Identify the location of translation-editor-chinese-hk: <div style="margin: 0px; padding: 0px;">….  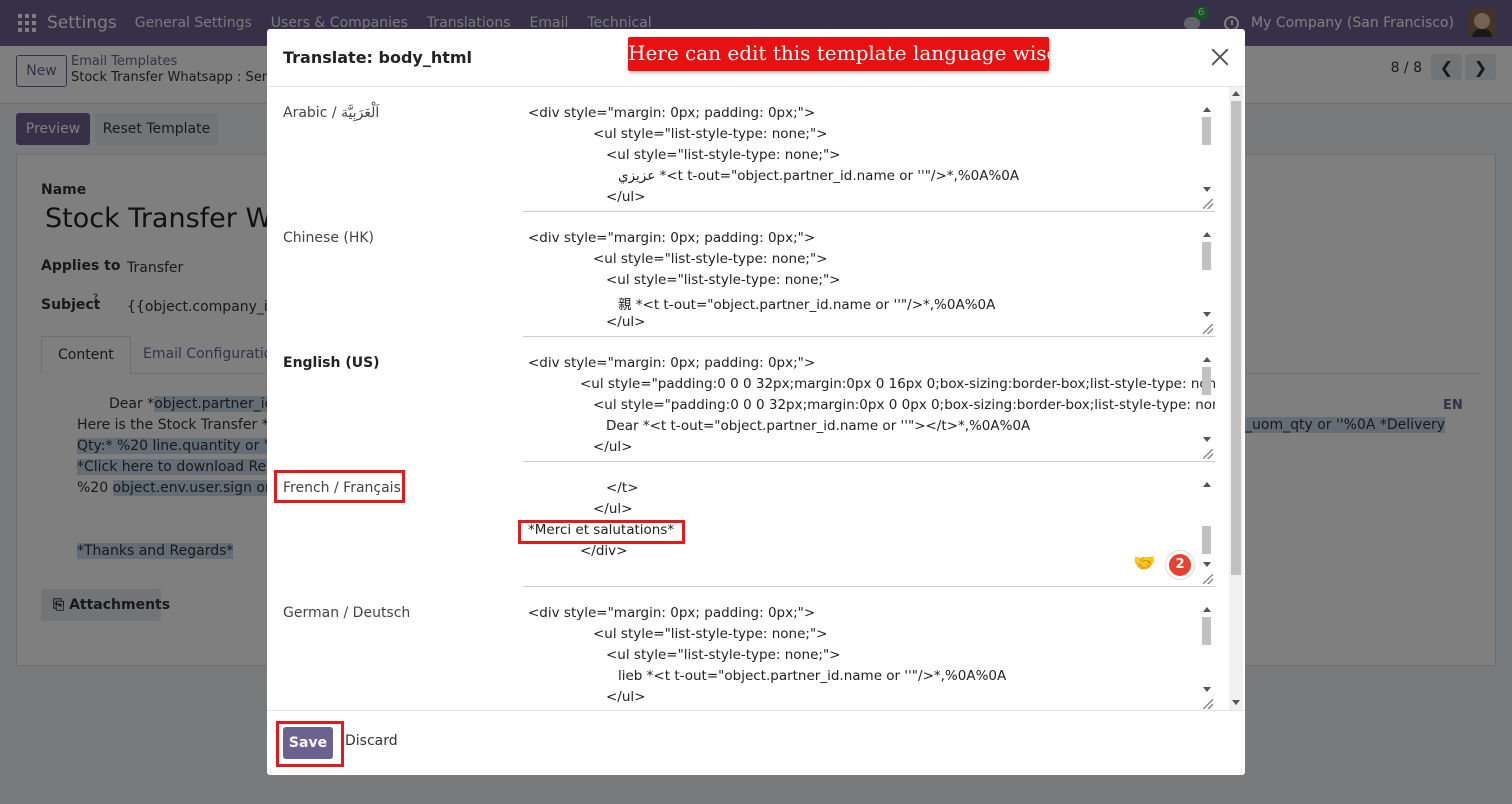
(869, 281).